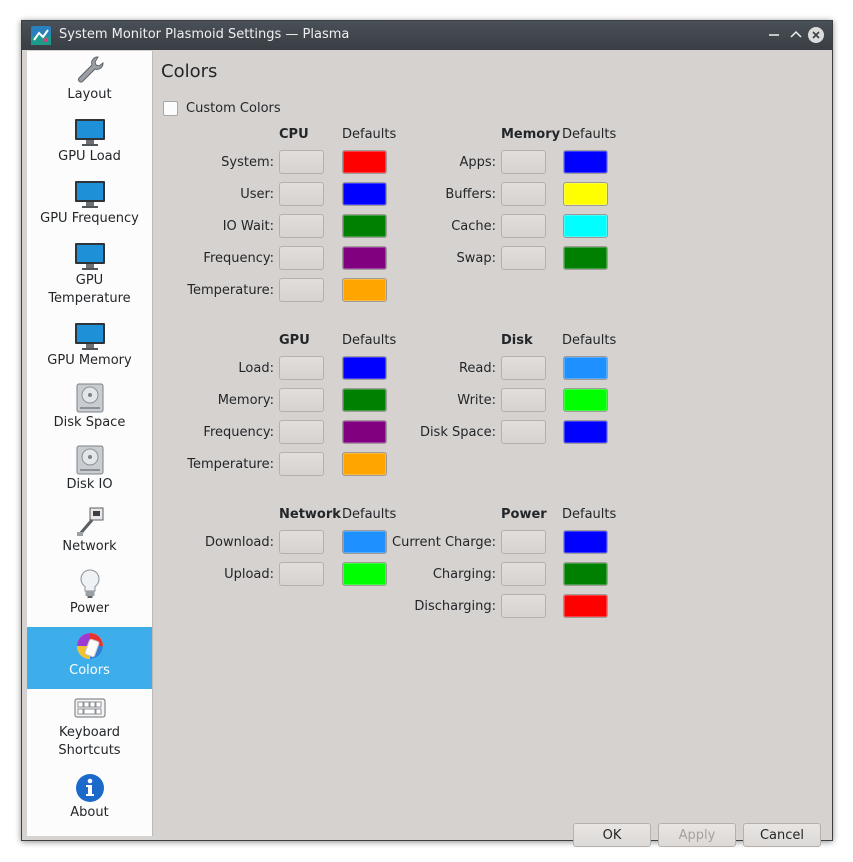 The image size is (853, 862). Describe the element at coordinates (238, 258) in the screenshot. I see `cpu-frequency-label: Frequency:` at that location.